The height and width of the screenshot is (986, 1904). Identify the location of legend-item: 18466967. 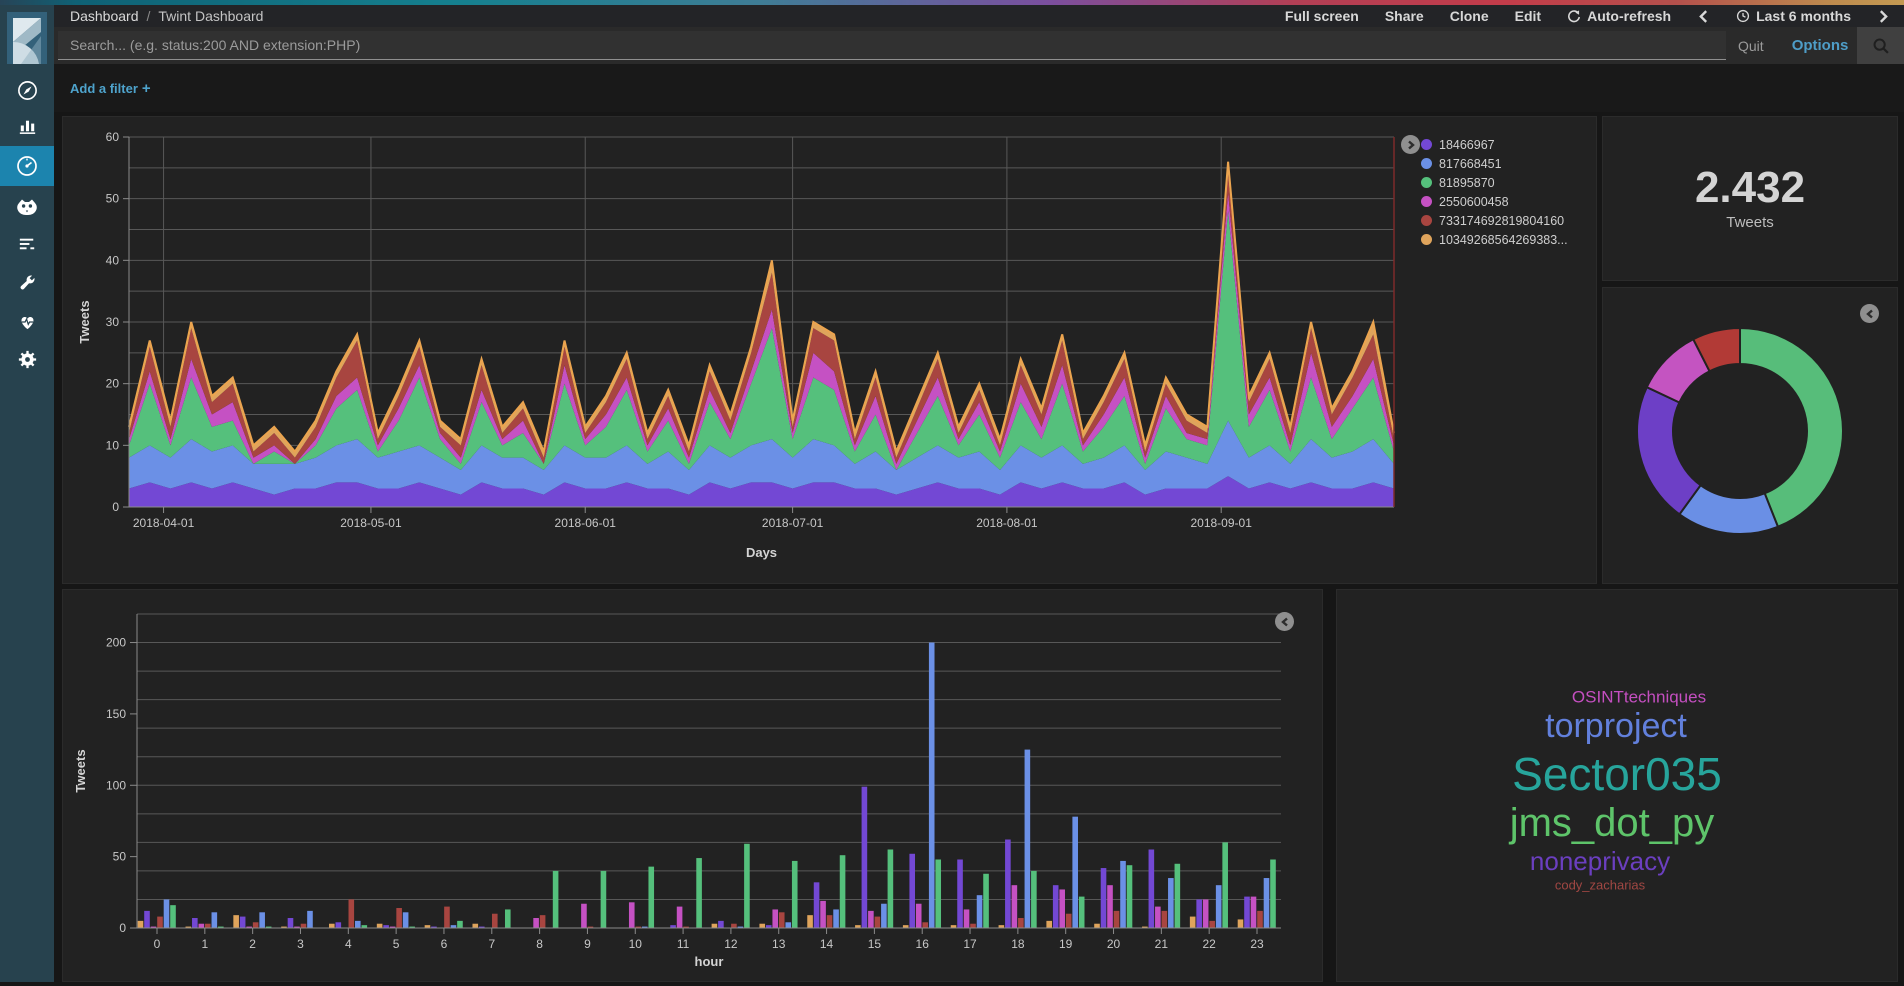
(1494, 144).